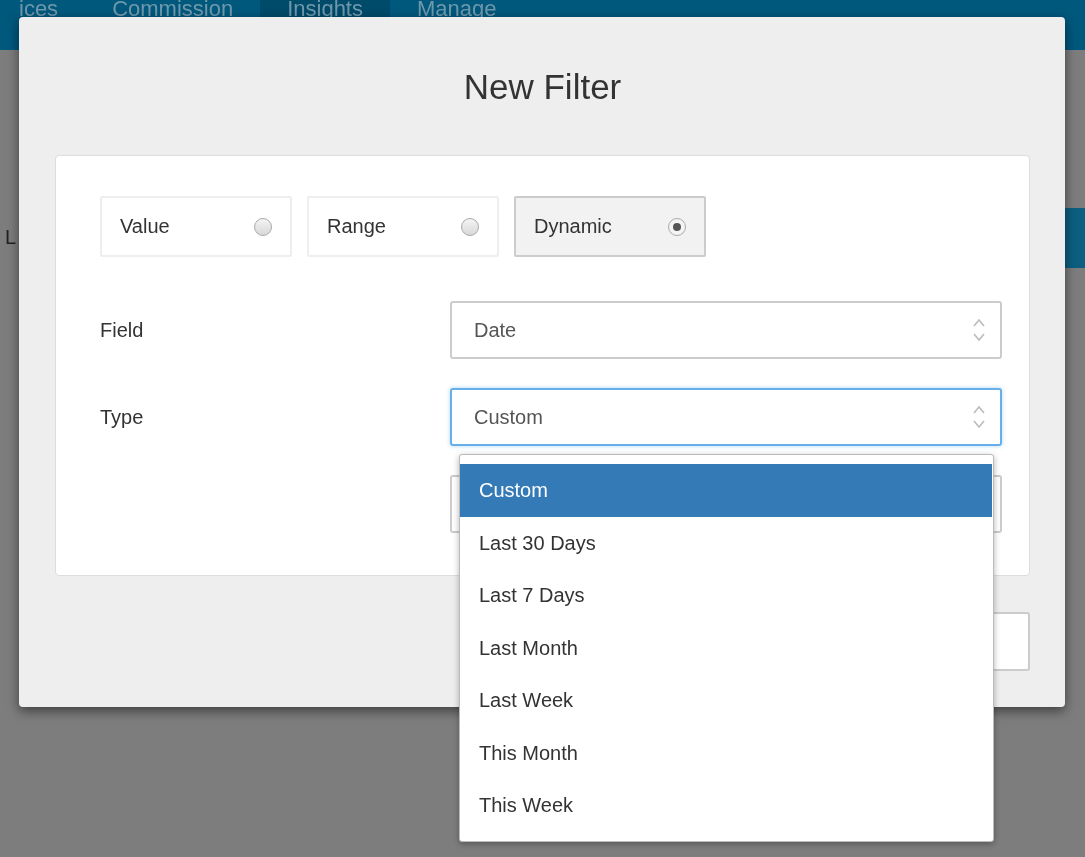 This screenshot has height=857, width=1085. I want to click on mode-option: Value, so click(196, 226).